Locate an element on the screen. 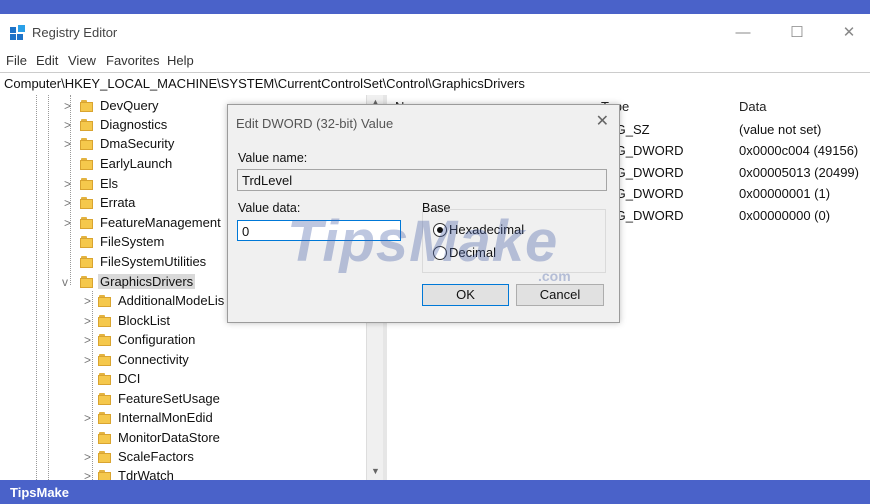 This screenshot has width=870, height=504. value-data-text: 0 is located at coordinates (246, 231).